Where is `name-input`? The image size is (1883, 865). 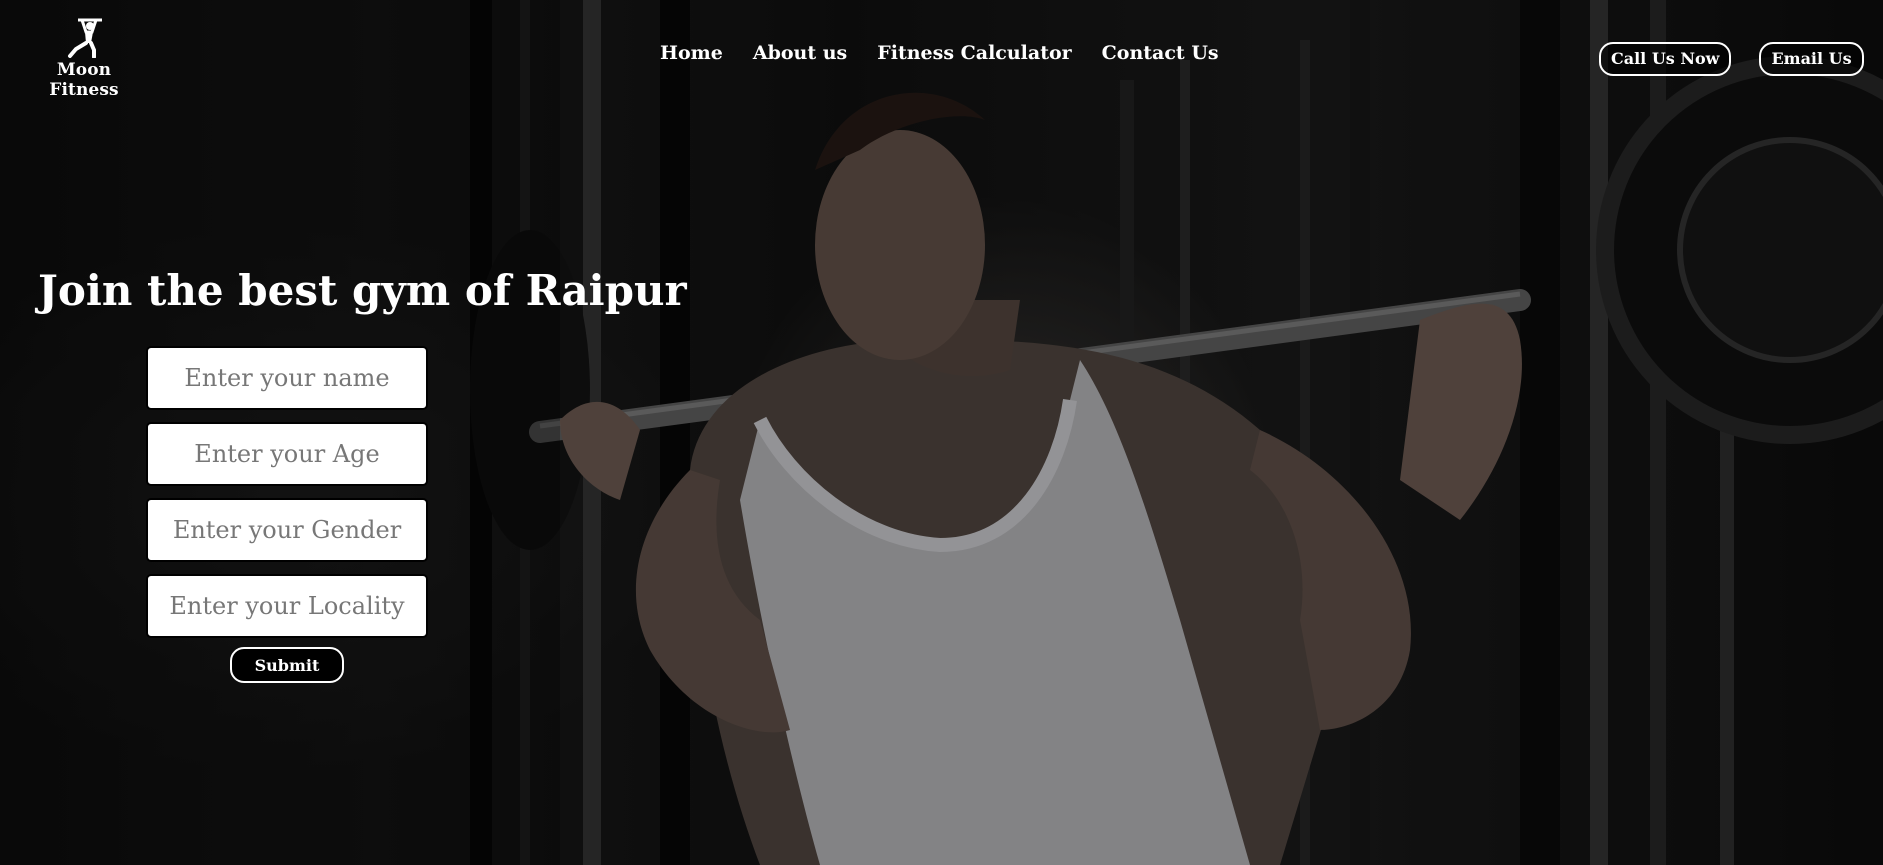 name-input is located at coordinates (287, 378).